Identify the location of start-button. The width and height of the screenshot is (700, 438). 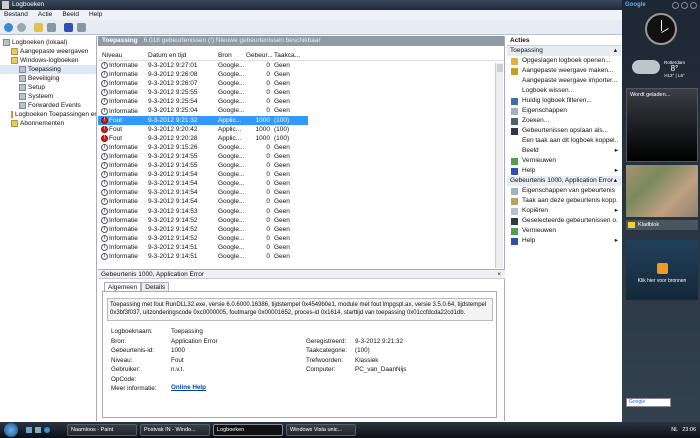
(11, 430).